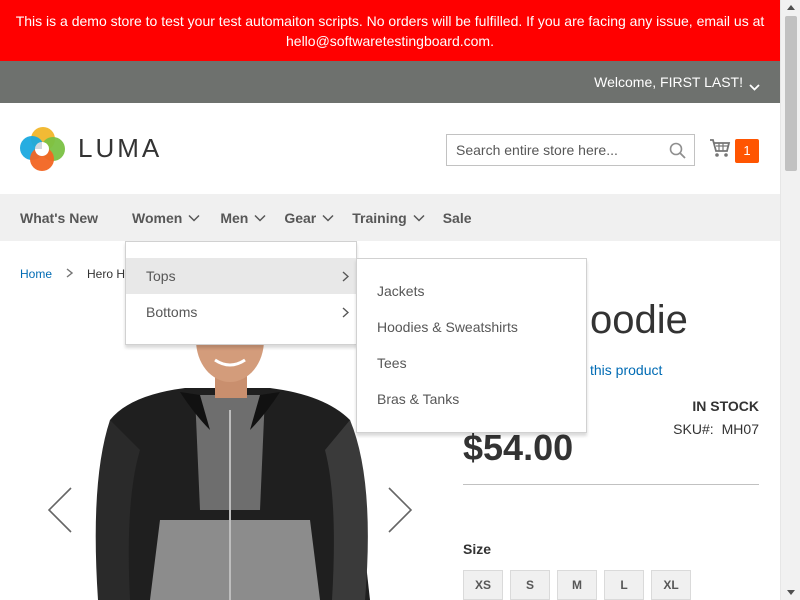  Describe the element at coordinates (241, 276) in the screenshot. I see `menu-item-tops: Tops` at that location.